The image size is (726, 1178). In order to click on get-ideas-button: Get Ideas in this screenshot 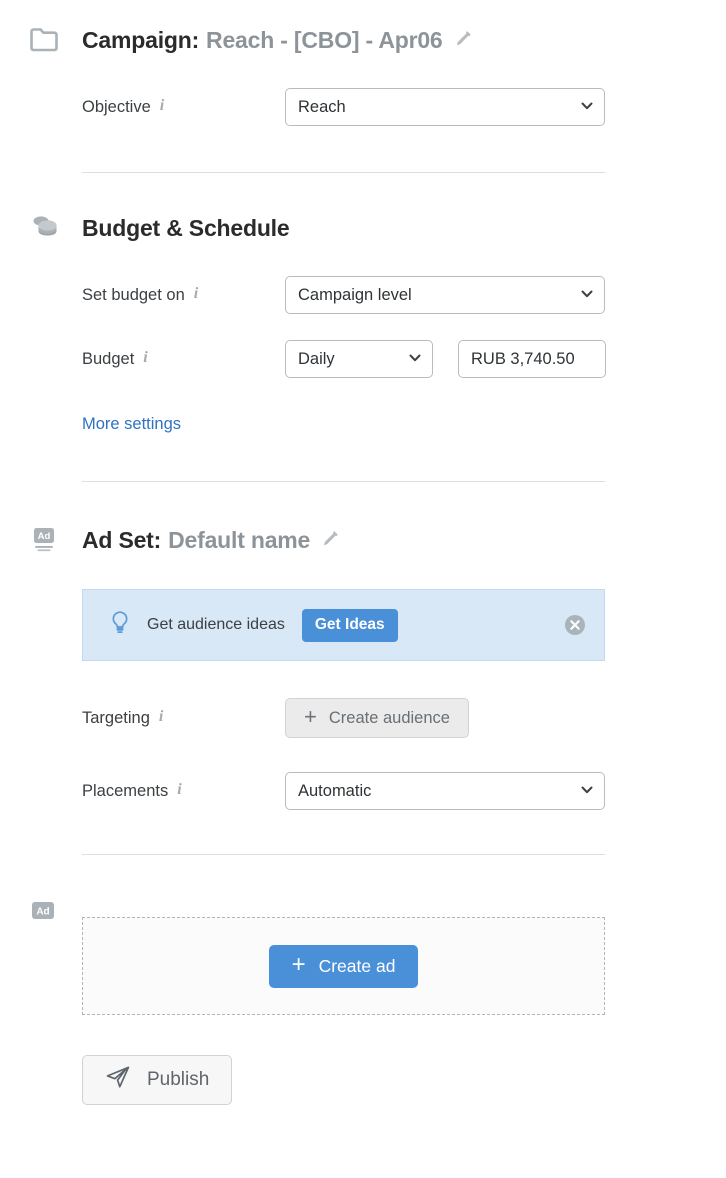, I will do `click(349, 625)`.